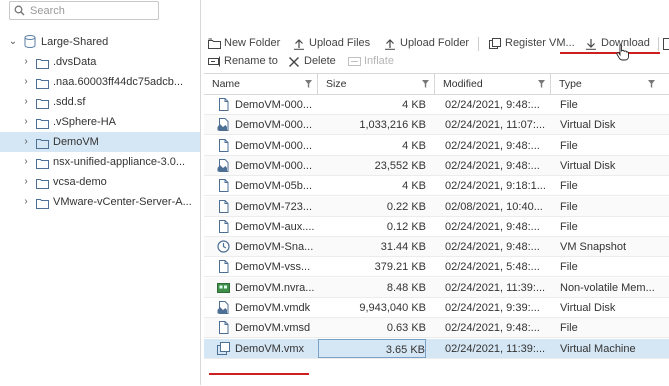 This screenshot has width=669, height=386. I want to click on copy-to-button, so click(666, 43).